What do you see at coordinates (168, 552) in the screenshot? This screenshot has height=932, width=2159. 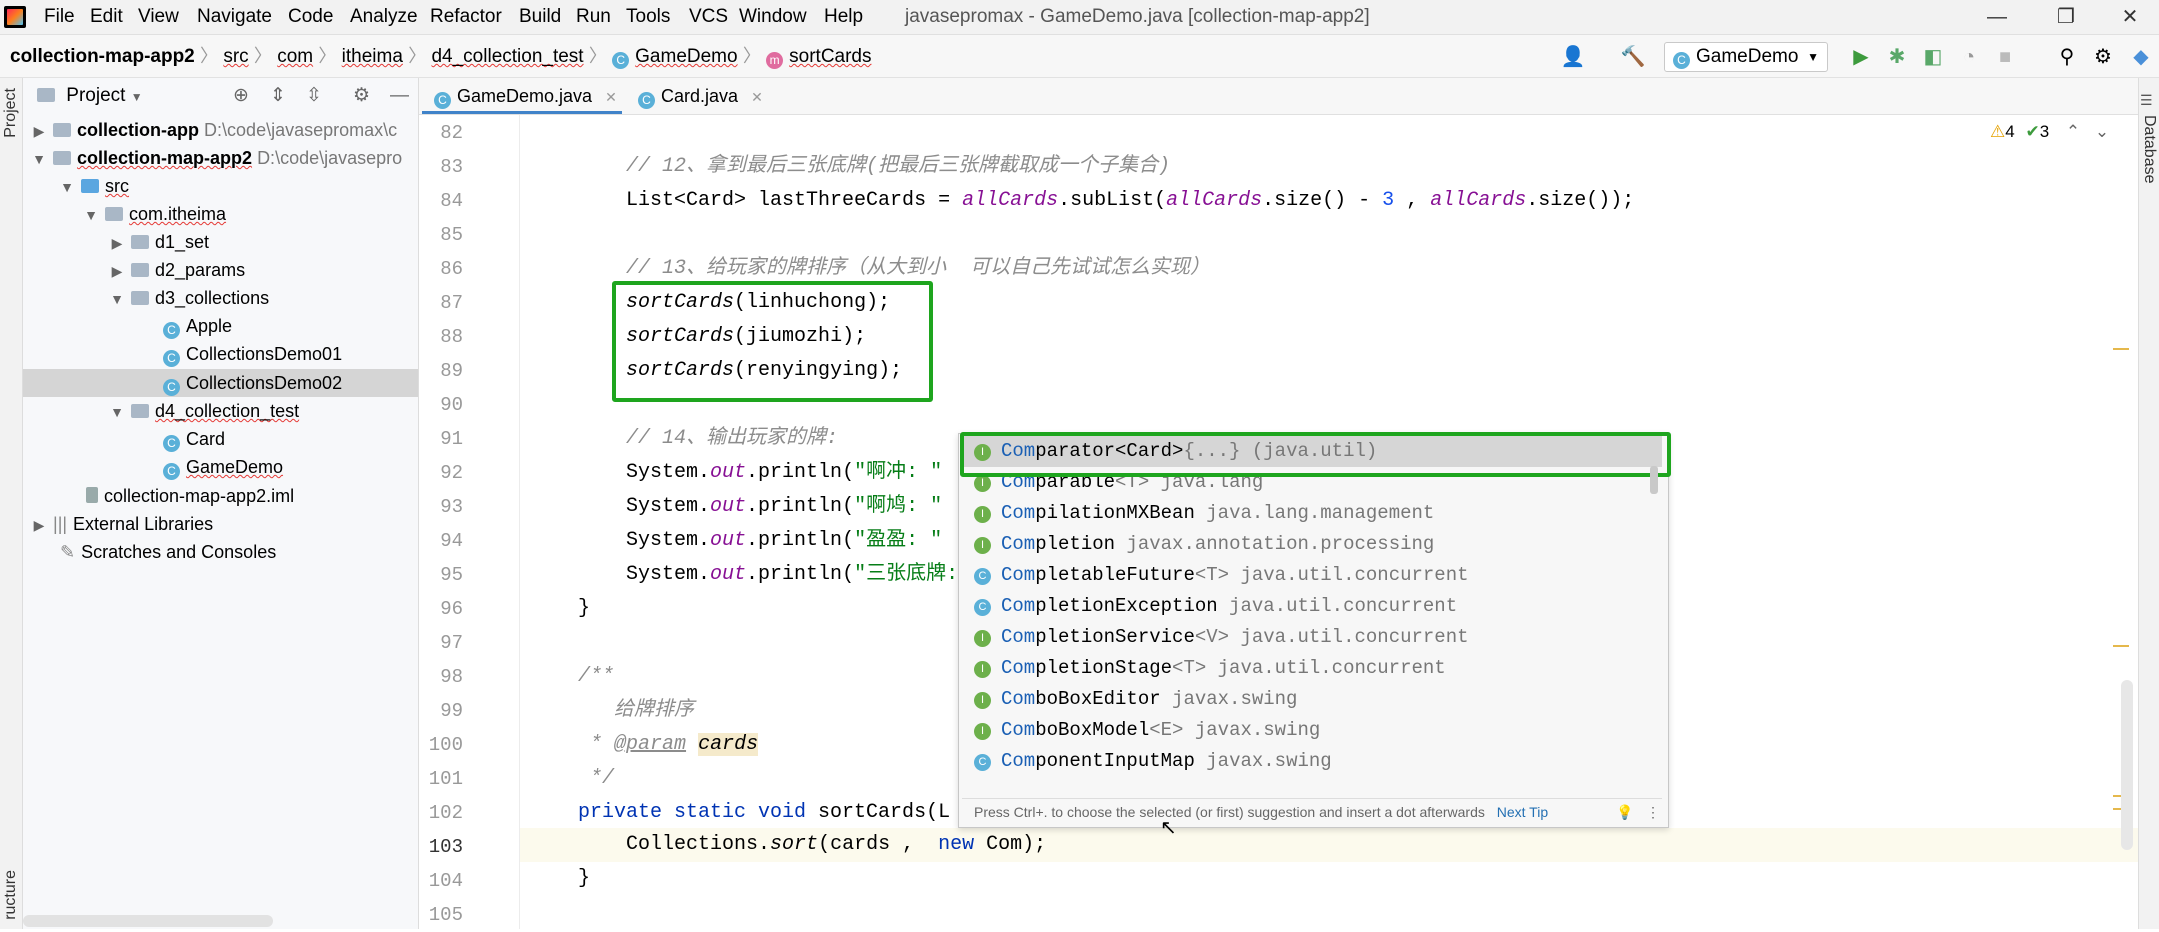 I see `tree-item: ✎ Scratches and Consoles` at bounding box center [168, 552].